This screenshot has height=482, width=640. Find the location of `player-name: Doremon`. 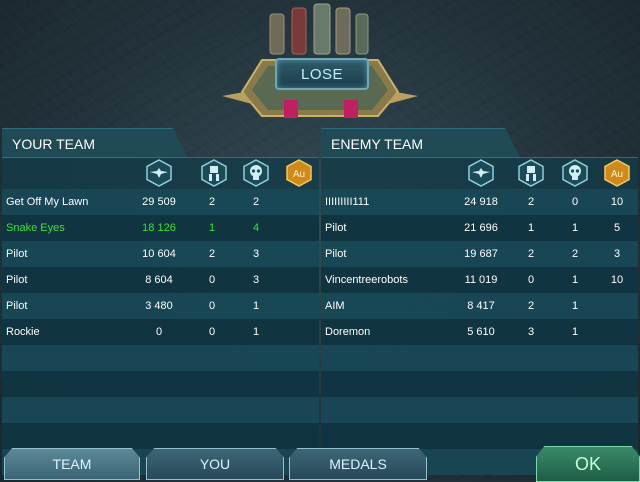

player-name: Doremon is located at coordinates (348, 332).